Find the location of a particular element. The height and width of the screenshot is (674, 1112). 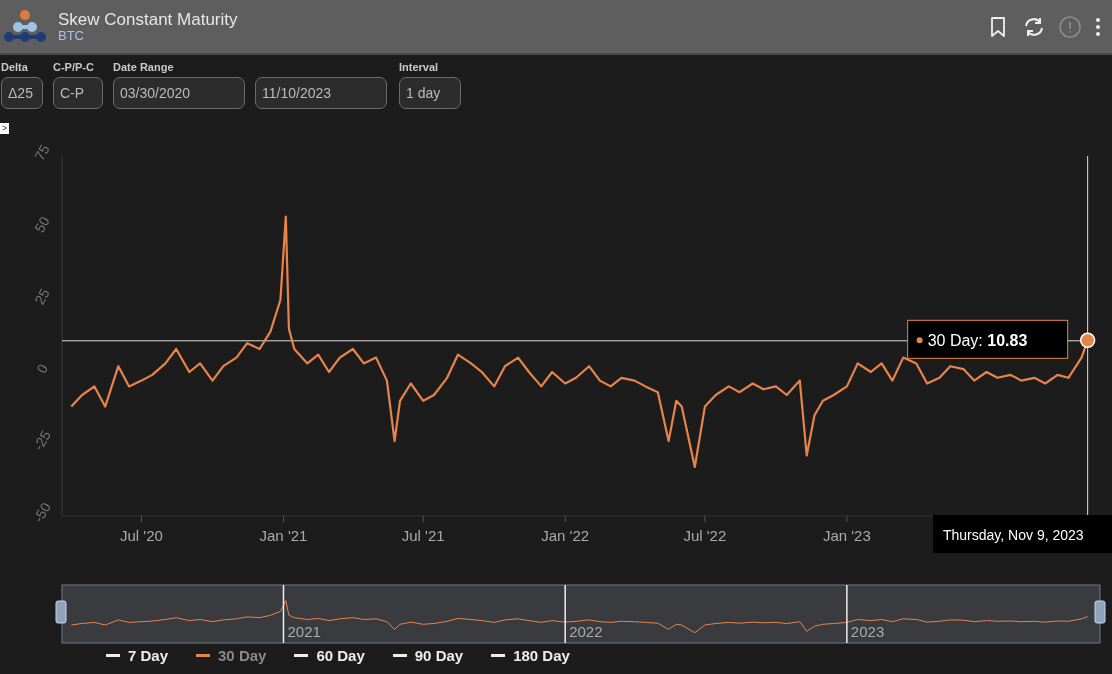

y-tick-label: 25 is located at coordinates (42, 296).